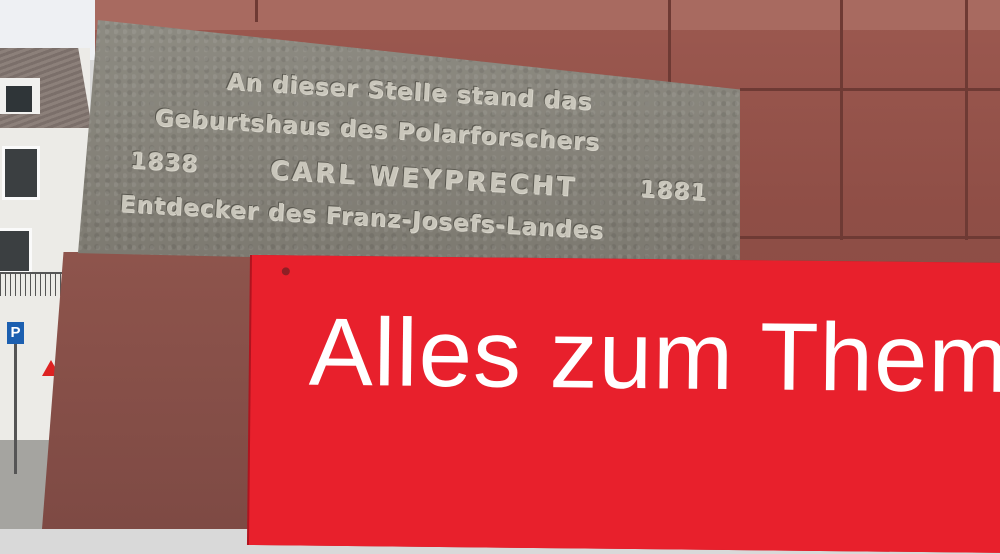  I want to click on dormer-window, so click(19, 99).